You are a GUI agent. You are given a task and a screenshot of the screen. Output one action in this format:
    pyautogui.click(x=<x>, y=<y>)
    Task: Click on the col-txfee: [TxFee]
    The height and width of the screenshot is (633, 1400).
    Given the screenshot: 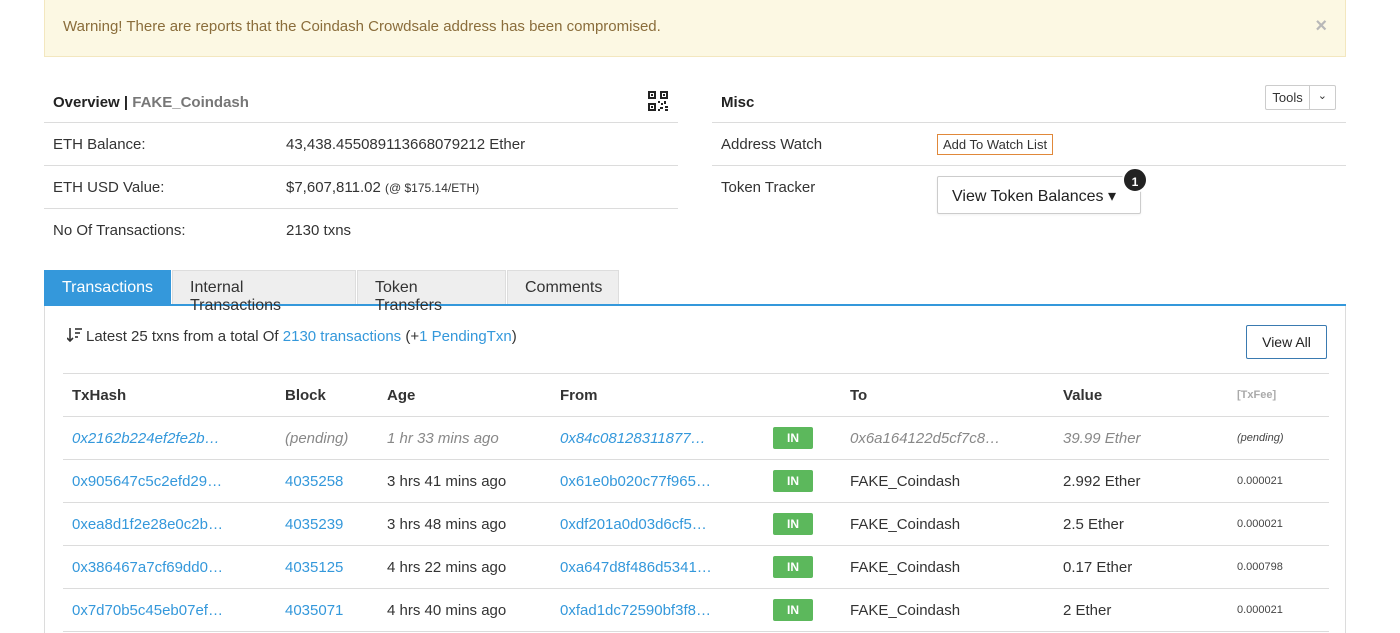 What is the action you would take?
    pyautogui.click(x=1278, y=395)
    